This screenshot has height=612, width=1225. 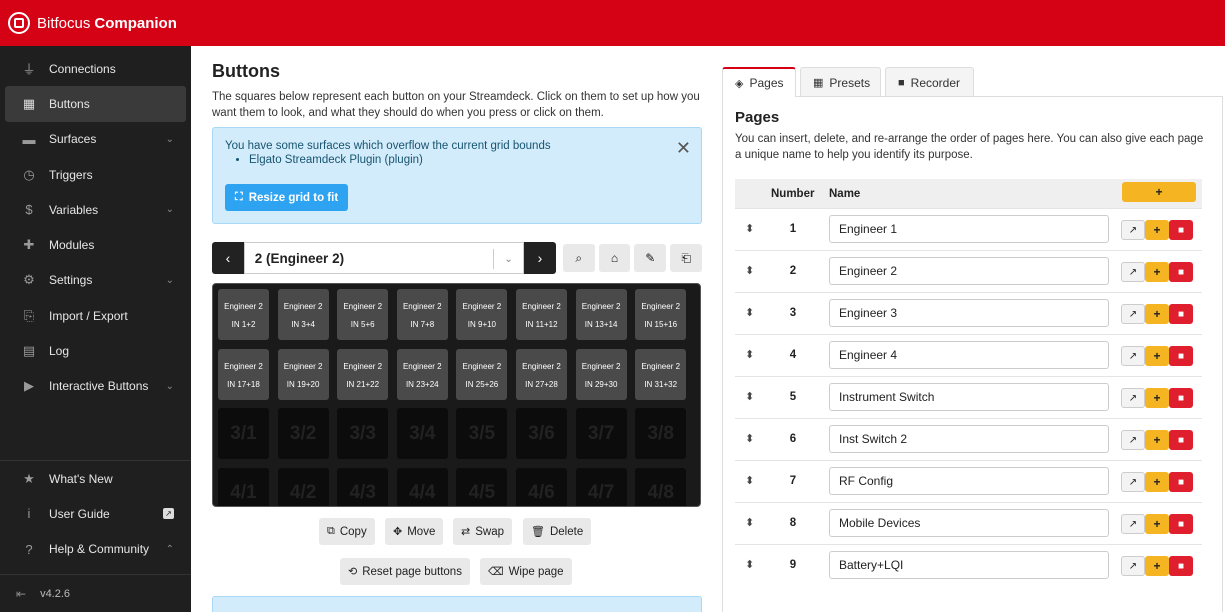 What do you see at coordinates (969, 397) in the screenshot?
I see `page-name-input: Instrument Switch` at bounding box center [969, 397].